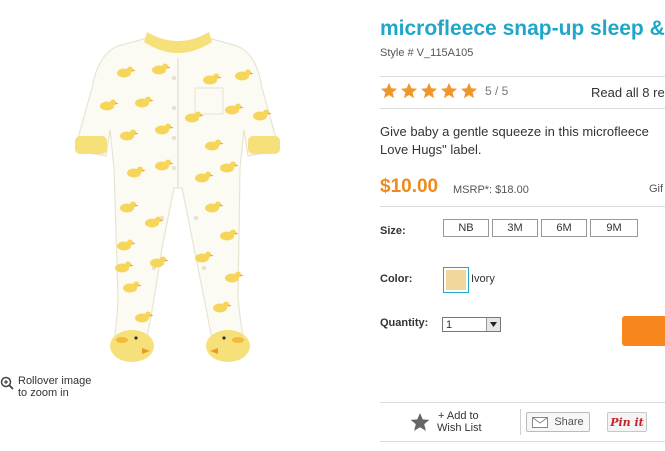 The height and width of the screenshot is (451, 665). I want to click on zoom-icon, so click(7, 383).